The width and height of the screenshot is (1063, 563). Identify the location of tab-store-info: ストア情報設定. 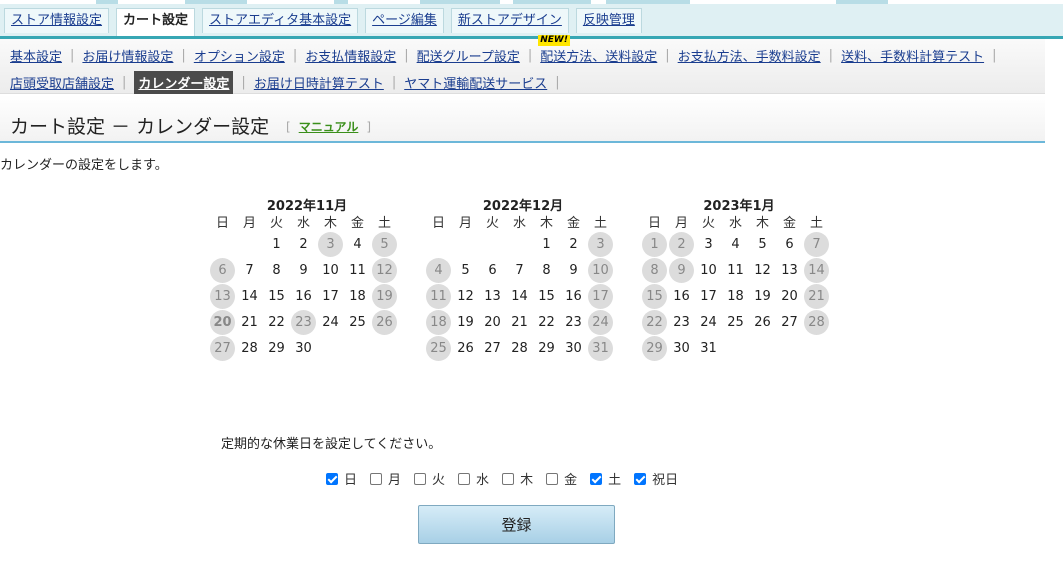
(57, 20).